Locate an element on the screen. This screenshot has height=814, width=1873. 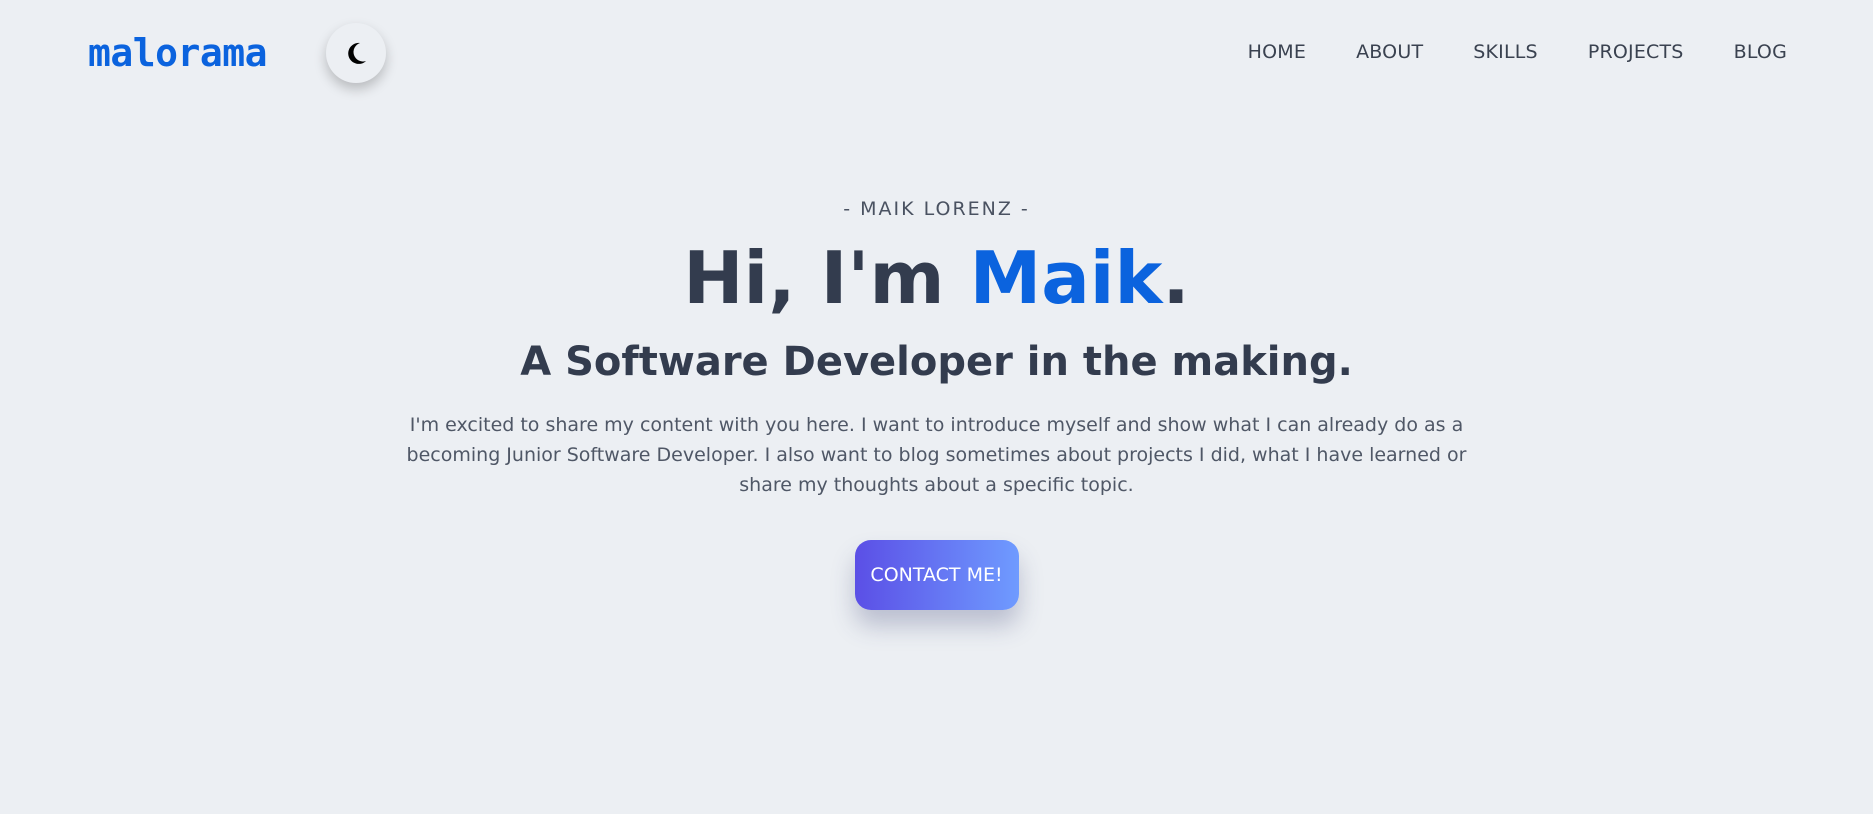
site-header: malorama HOME ABOUT SKILLS PROJECTS BLOG is located at coordinates (936, 55).